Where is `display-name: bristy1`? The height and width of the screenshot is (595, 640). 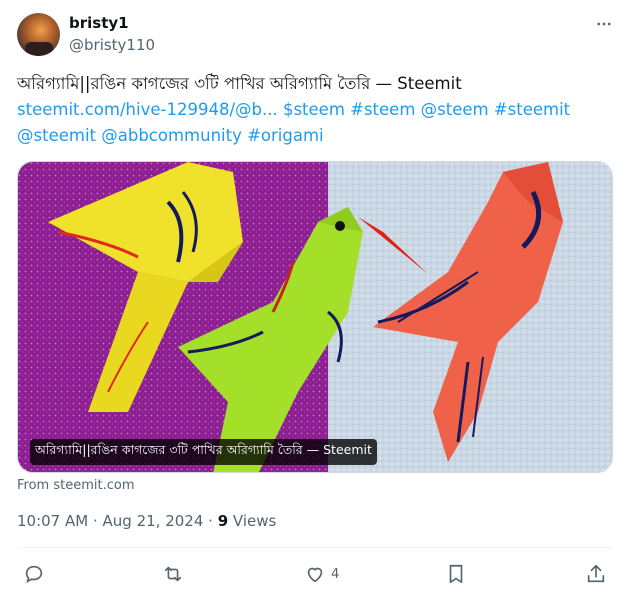 display-name: bristy1 is located at coordinates (99, 23).